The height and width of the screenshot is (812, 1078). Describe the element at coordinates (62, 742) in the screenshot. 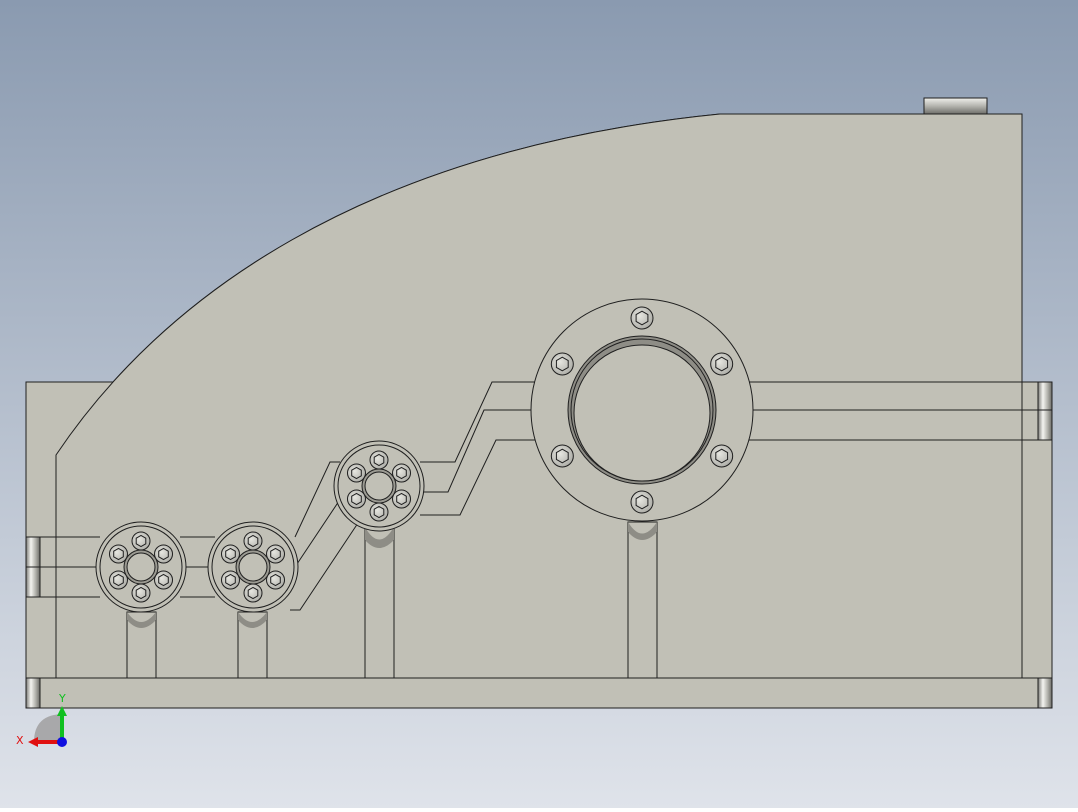

I see `z-axis-dot` at that location.